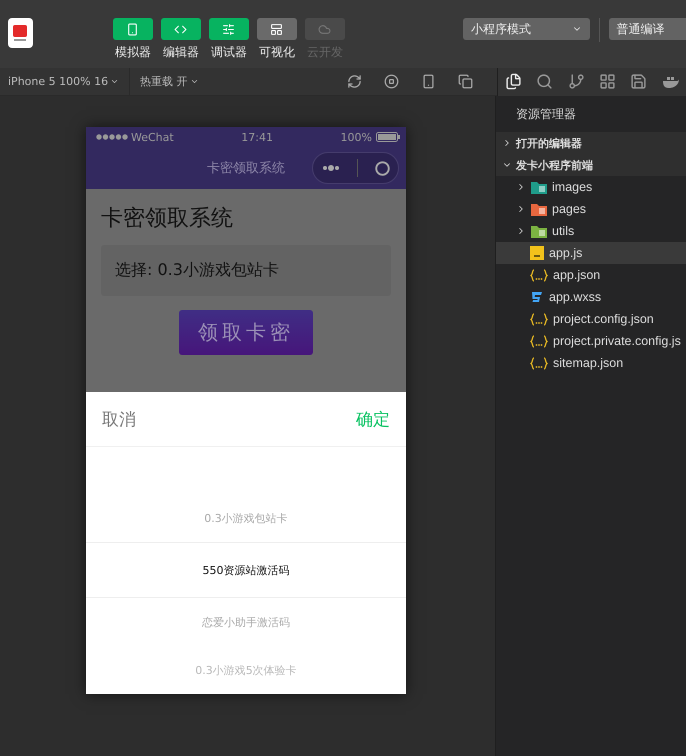  I want to click on sliders-icon, so click(229, 29).